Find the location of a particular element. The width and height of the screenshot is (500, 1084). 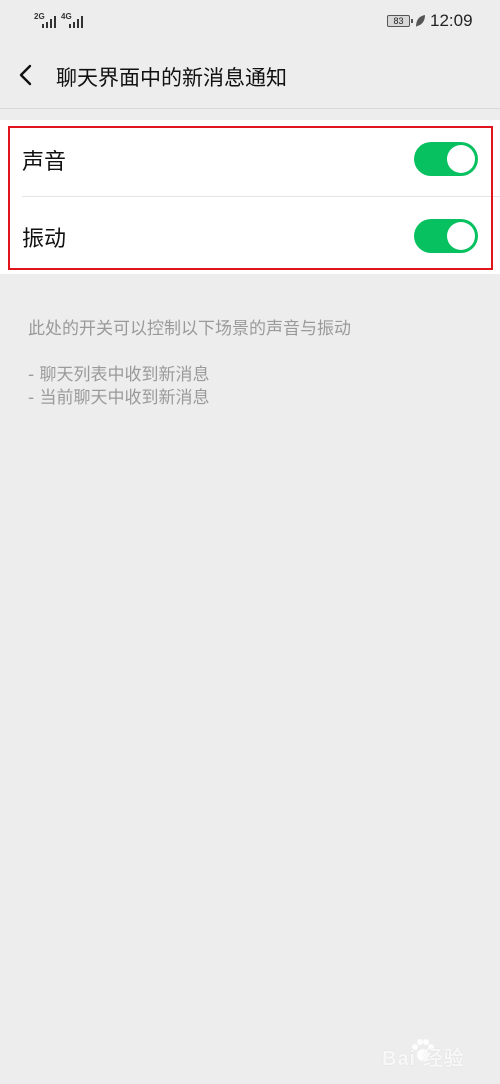

back-button is located at coordinates (27, 75).